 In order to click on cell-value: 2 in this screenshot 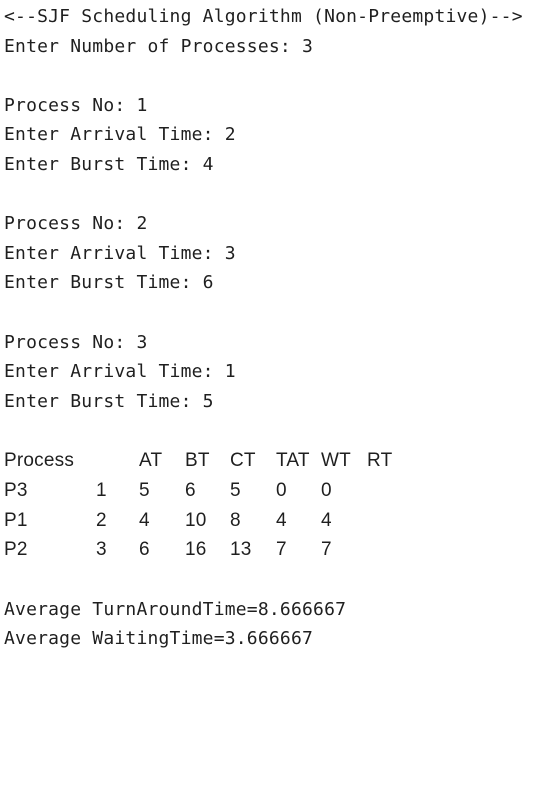, I will do `click(101, 520)`.